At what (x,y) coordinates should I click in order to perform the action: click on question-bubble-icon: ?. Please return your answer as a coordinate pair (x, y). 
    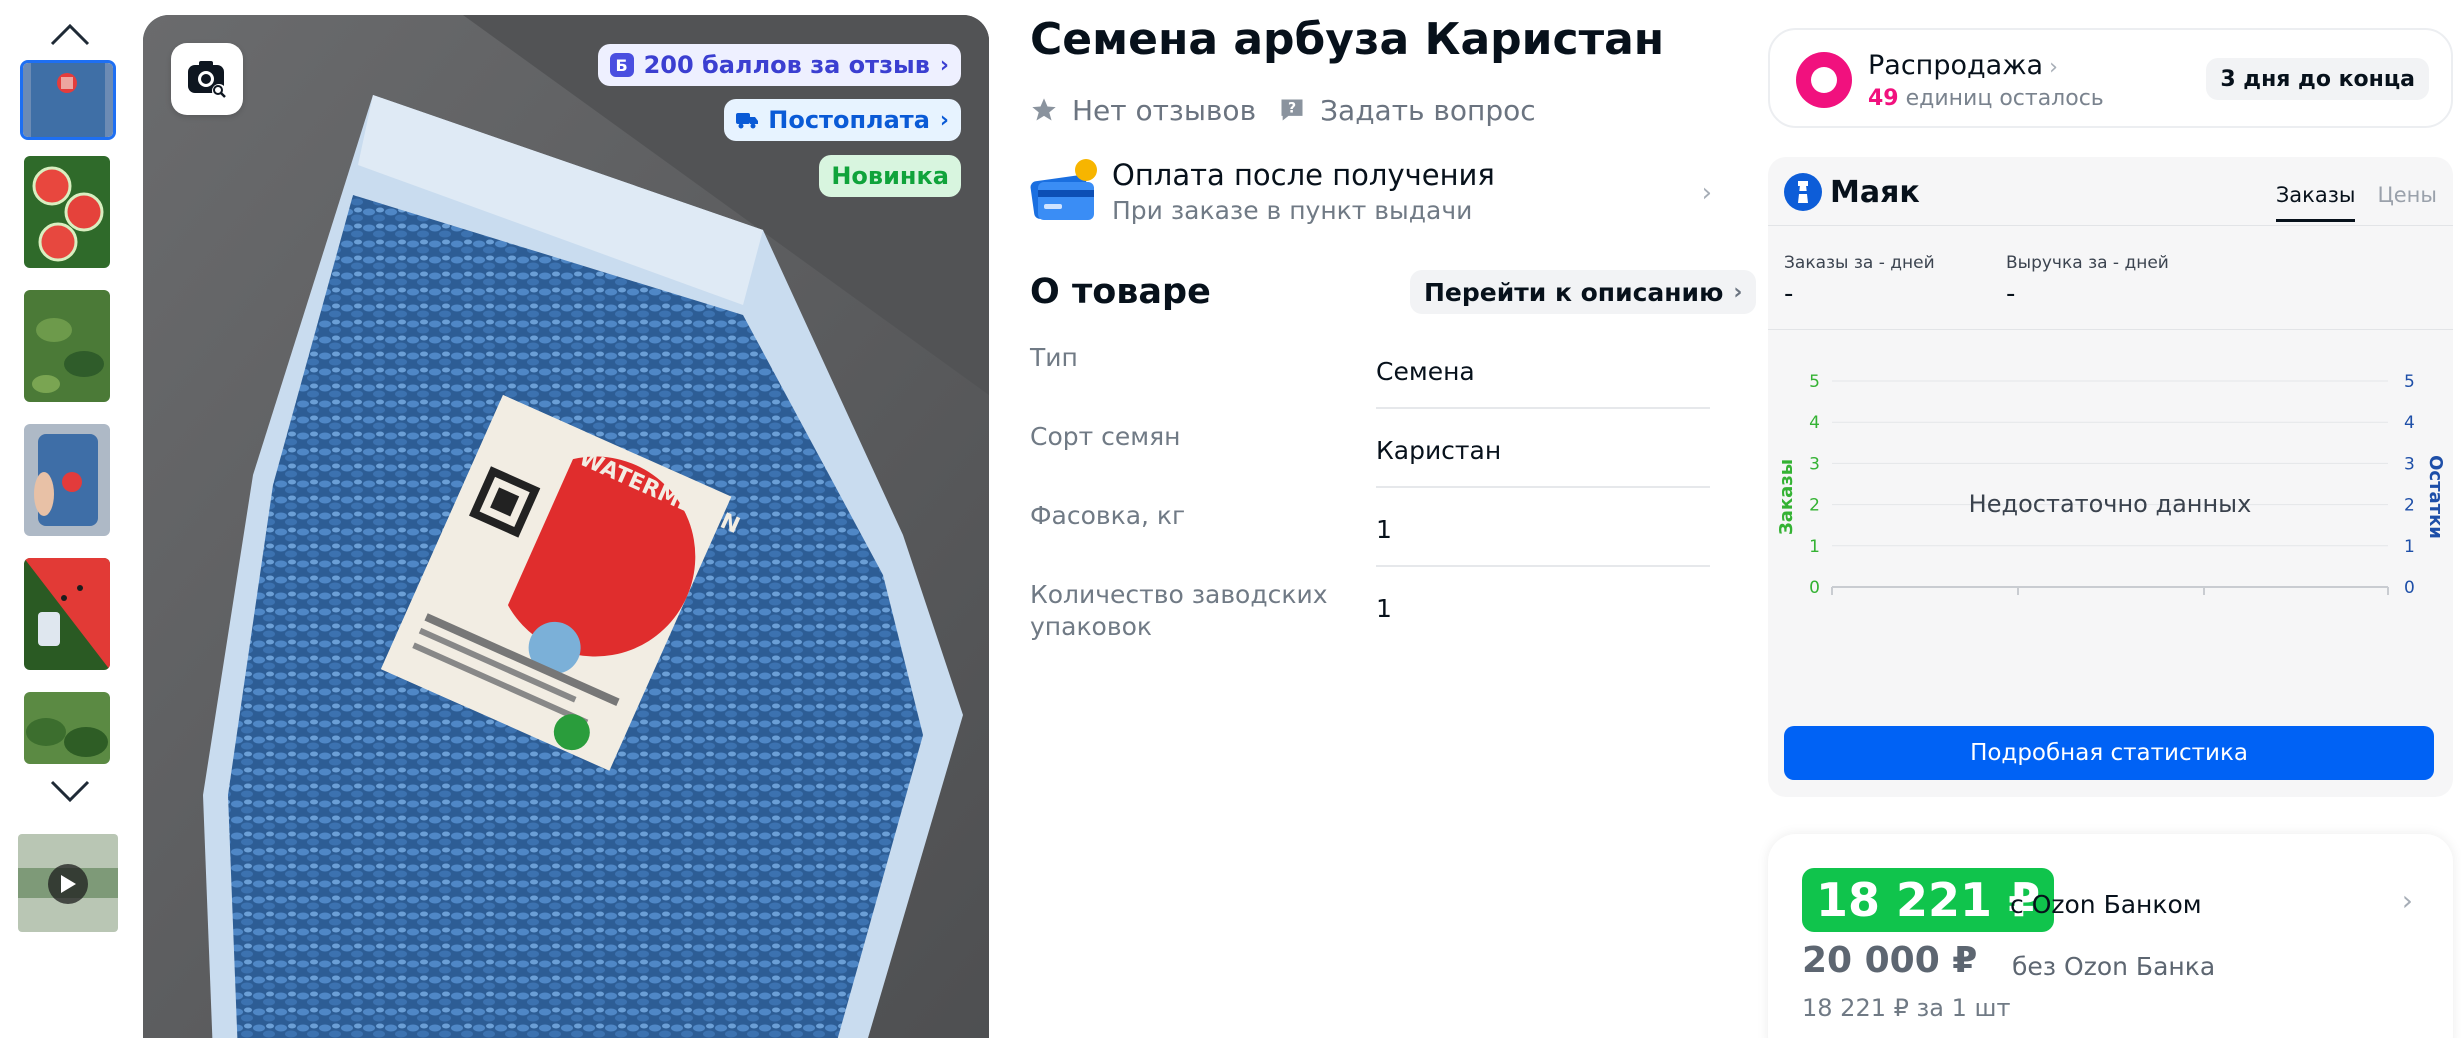
    Looking at the image, I should click on (1292, 110).